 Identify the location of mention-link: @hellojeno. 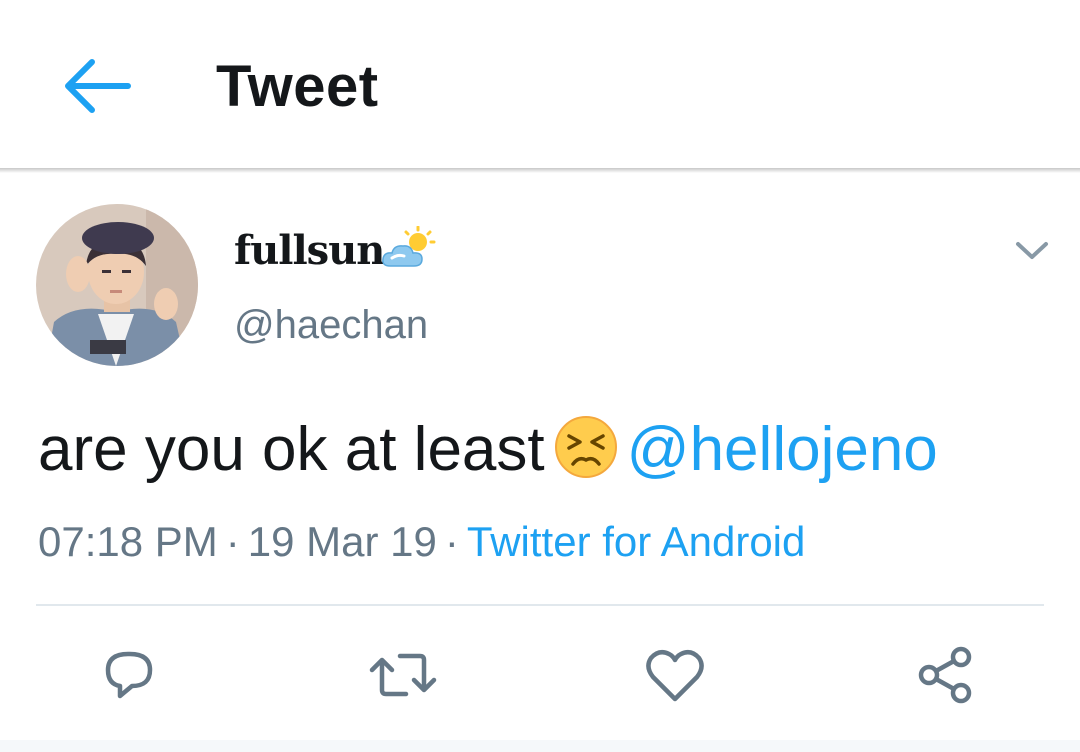
(782, 449).